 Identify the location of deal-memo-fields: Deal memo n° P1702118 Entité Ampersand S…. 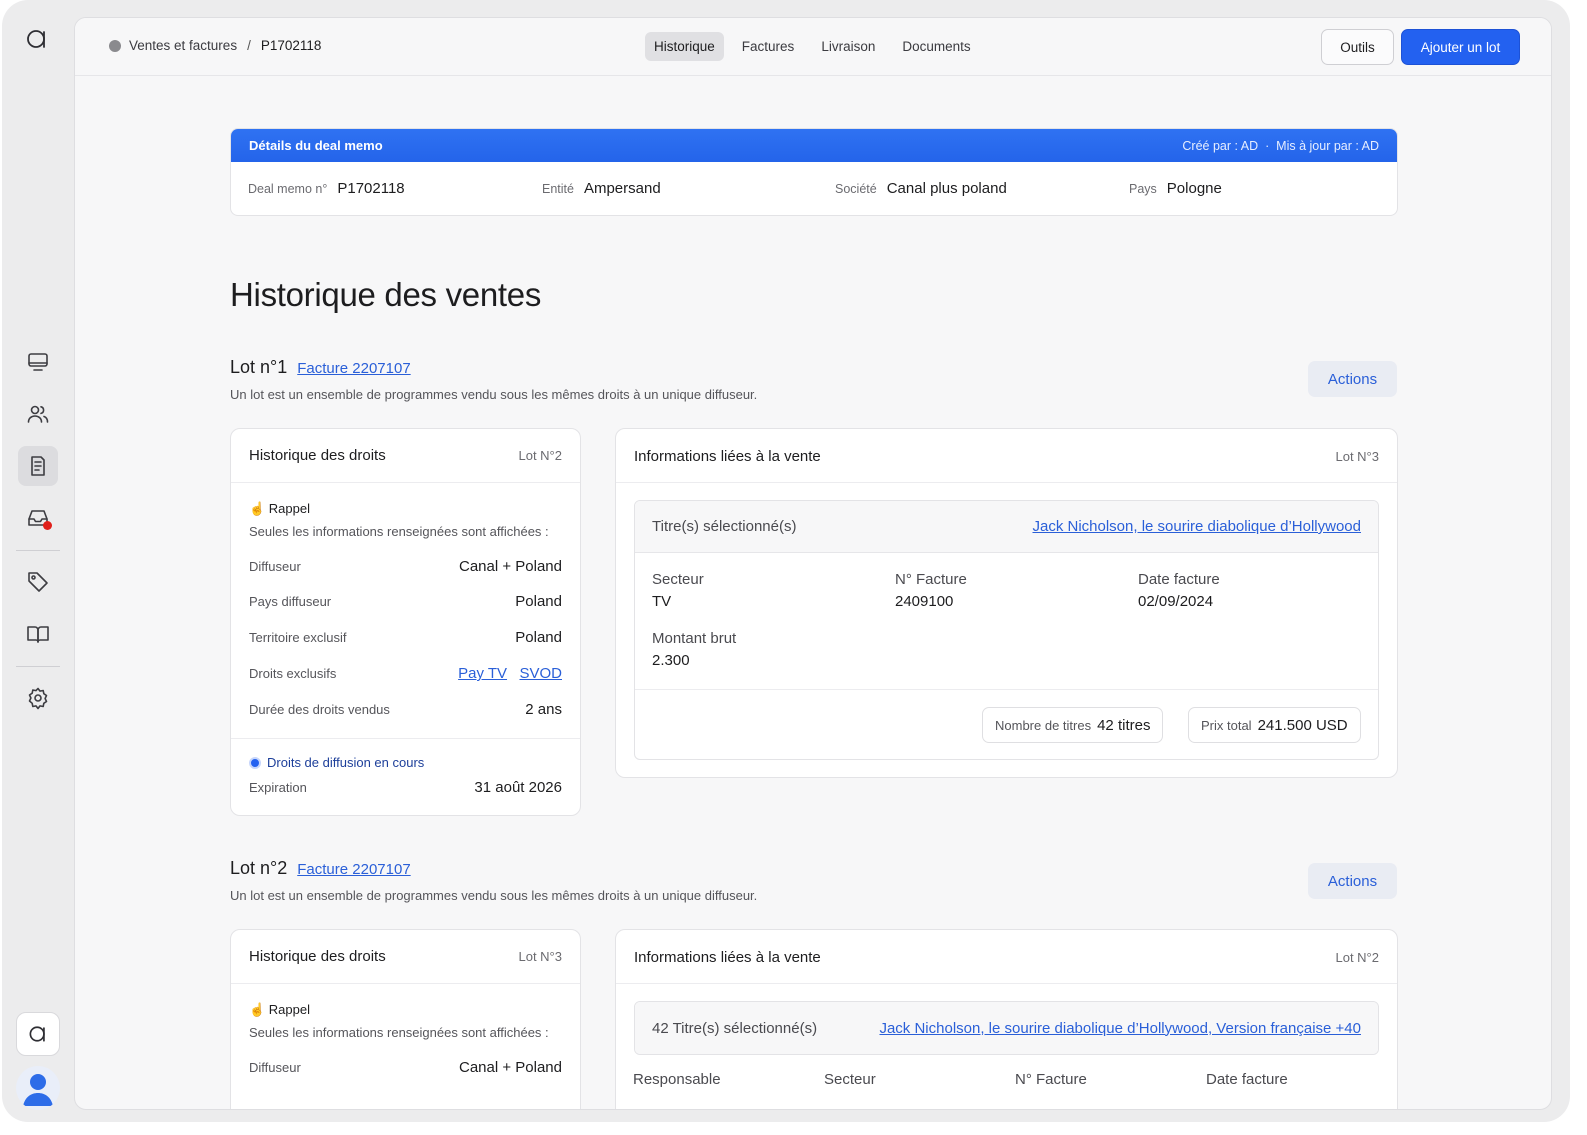
(814, 188).